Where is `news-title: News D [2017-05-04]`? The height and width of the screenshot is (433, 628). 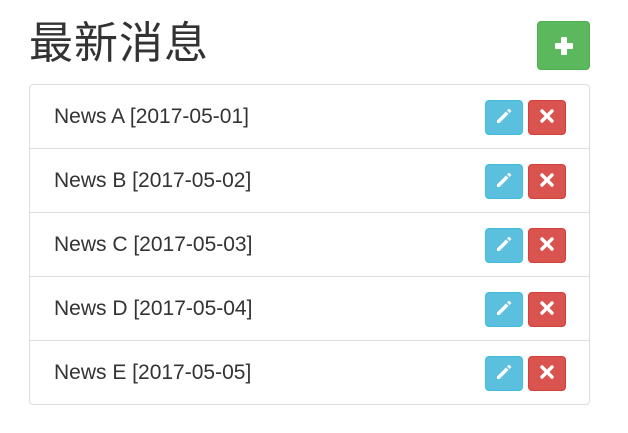 news-title: News D [2017-05-04] is located at coordinates (153, 308).